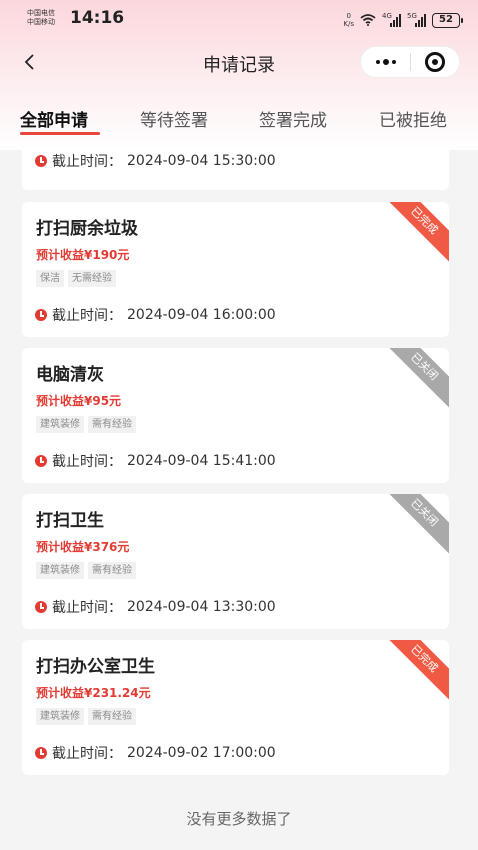 Image resolution: width=478 pixels, height=850 pixels. Describe the element at coordinates (348, 24) in the screenshot. I see `speed-unit: K/s` at that location.